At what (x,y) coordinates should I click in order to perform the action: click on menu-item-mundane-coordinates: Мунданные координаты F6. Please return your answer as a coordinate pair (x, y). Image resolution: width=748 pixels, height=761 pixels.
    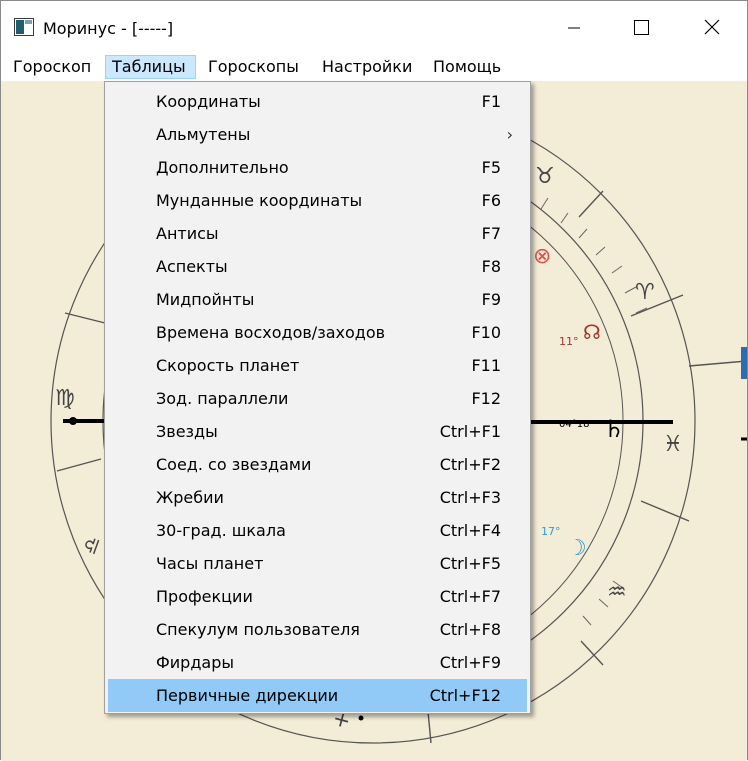
    Looking at the image, I should click on (317, 200).